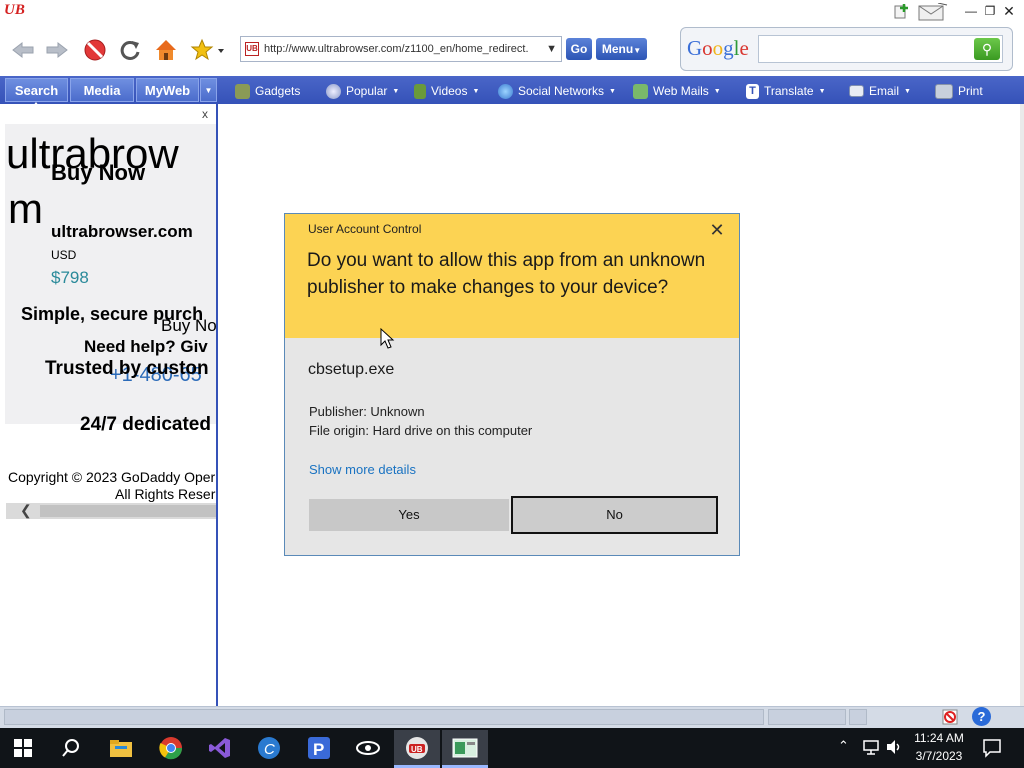  Describe the element at coordinates (362, 469) in the screenshot. I see `show-more-details-link: Show more details` at that location.